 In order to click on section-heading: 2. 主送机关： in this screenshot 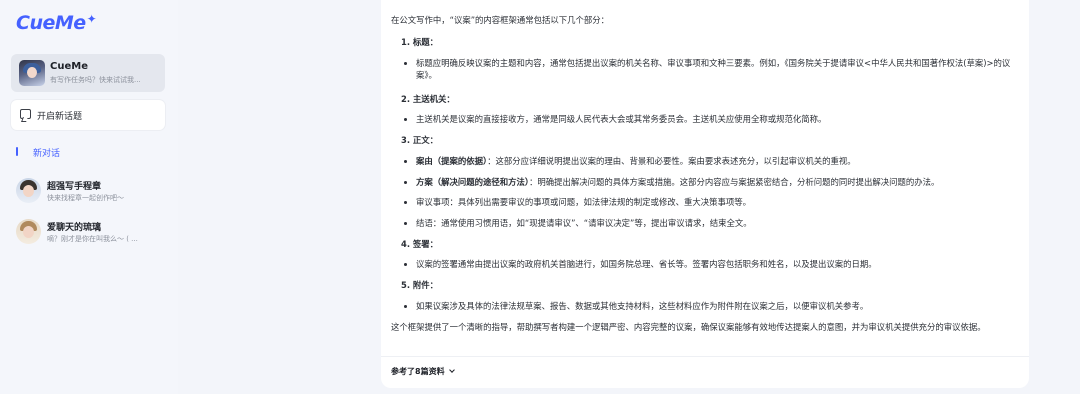, I will do `click(428, 99)`.